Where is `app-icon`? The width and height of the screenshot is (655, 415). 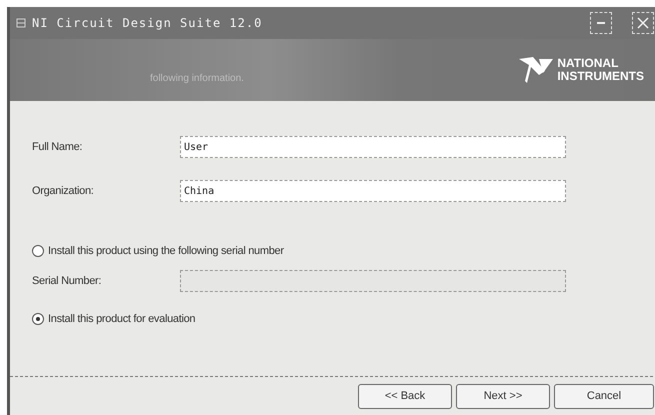 app-icon is located at coordinates (21, 23).